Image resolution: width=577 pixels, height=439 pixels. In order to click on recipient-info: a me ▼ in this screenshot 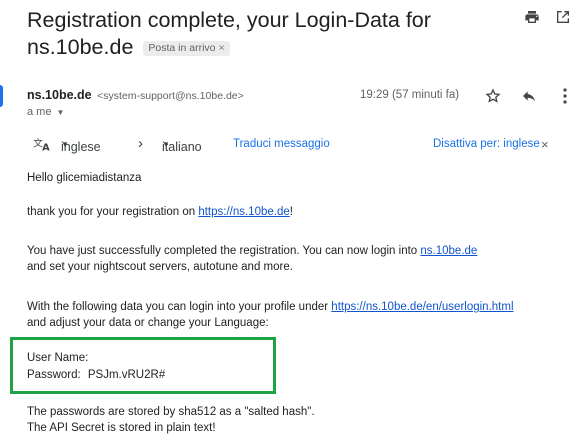, I will do `click(45, 112)`.